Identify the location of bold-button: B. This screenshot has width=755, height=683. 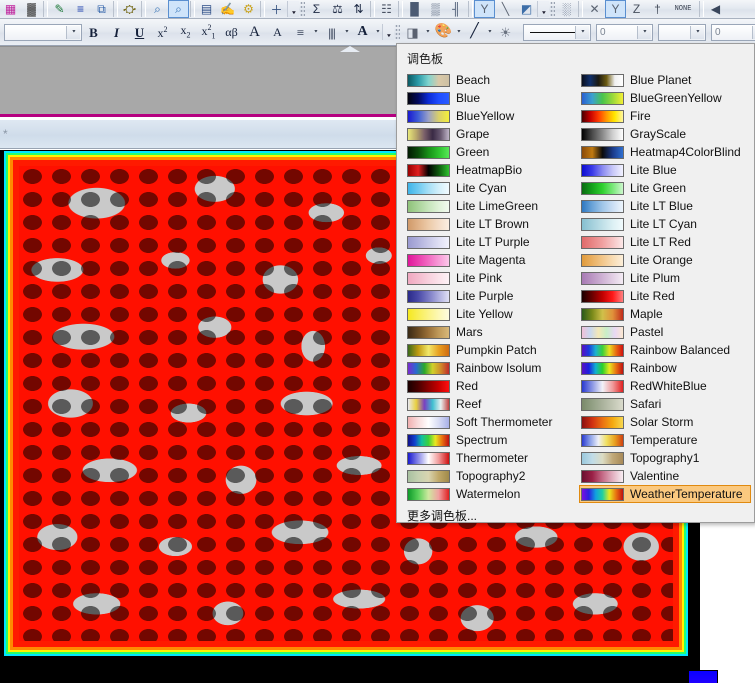
(93, 32).